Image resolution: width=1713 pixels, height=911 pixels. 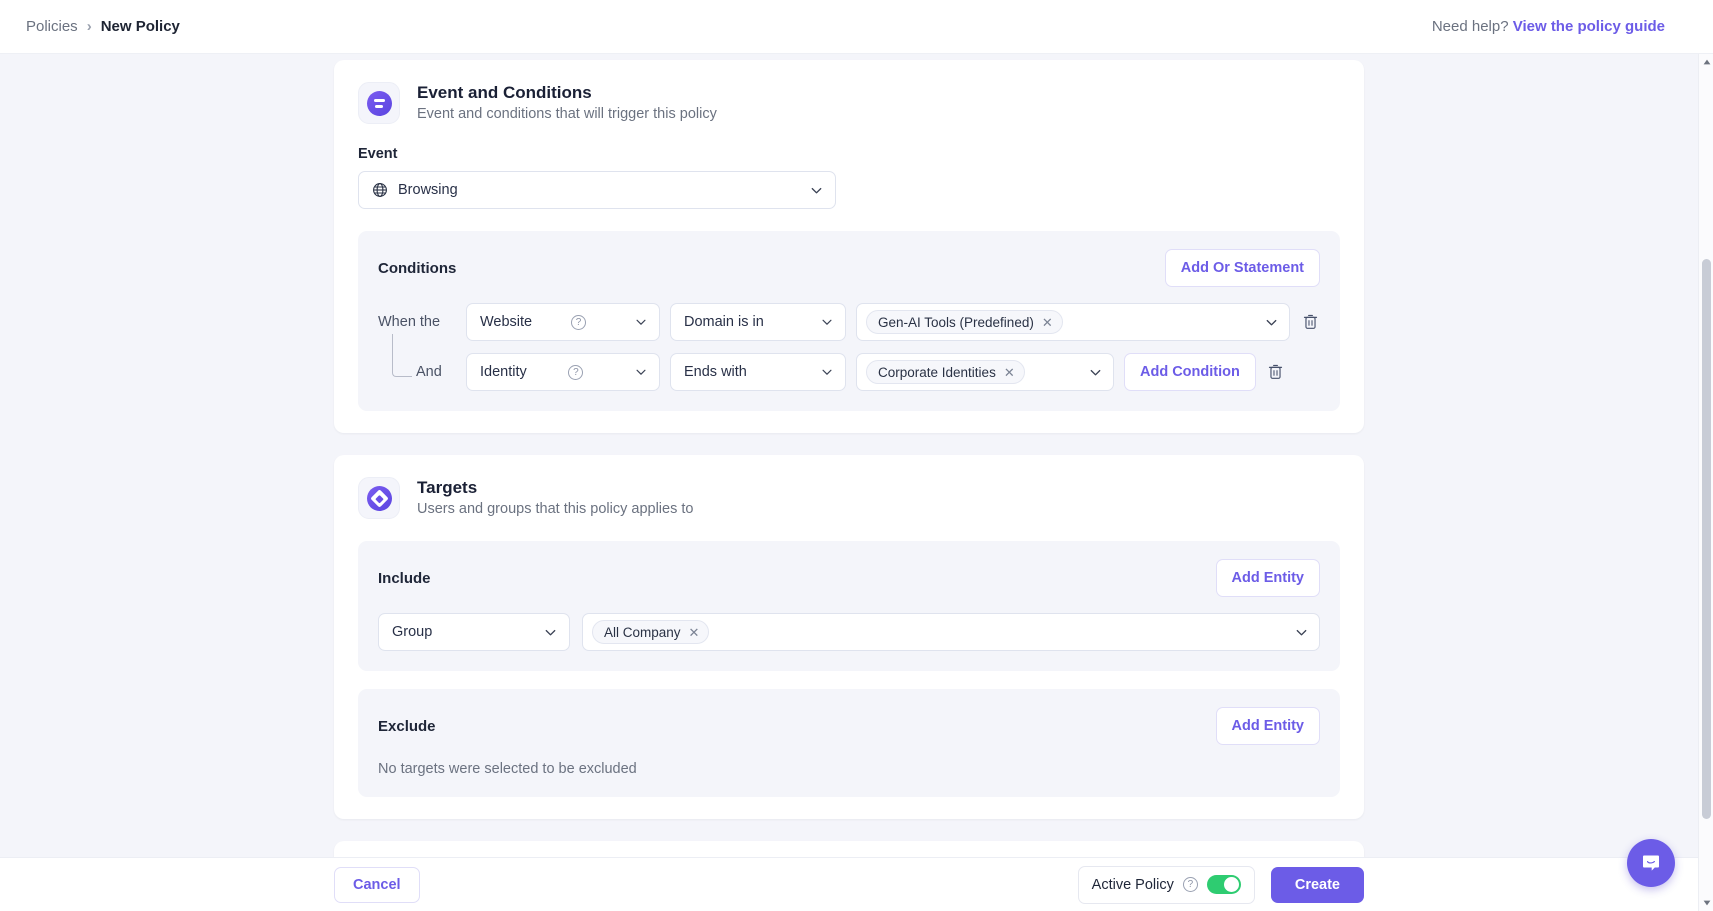 I want to click on condition-subject-value: Identity, so click(x=503, y=372).